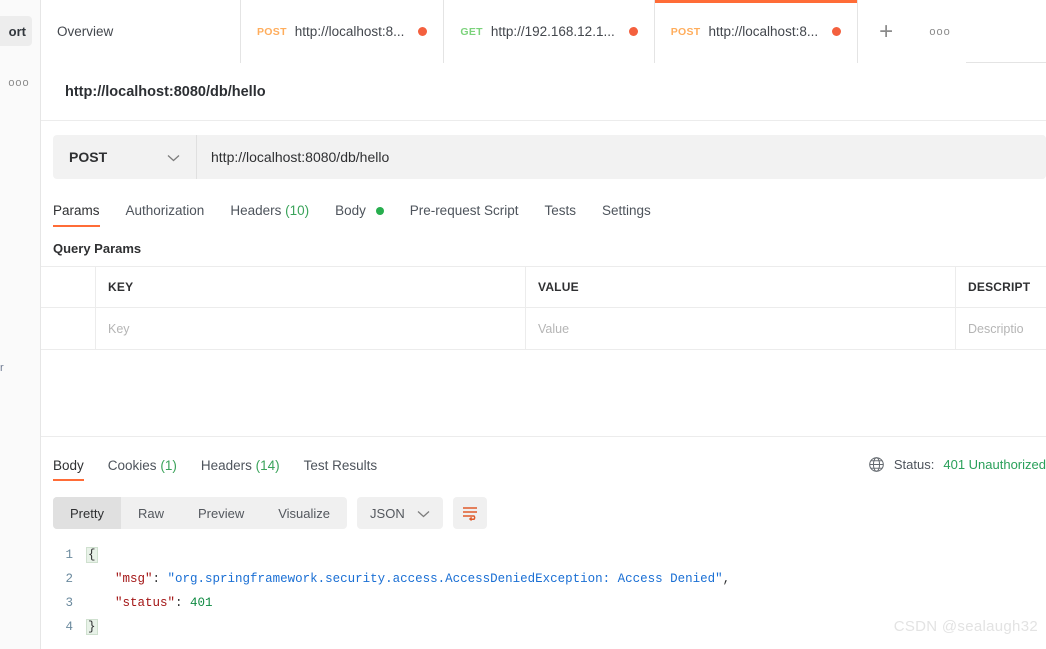  Describe the element at coordinates (626, 210) in the screenshot. I see `tab-settings-label: Settings` at that location.